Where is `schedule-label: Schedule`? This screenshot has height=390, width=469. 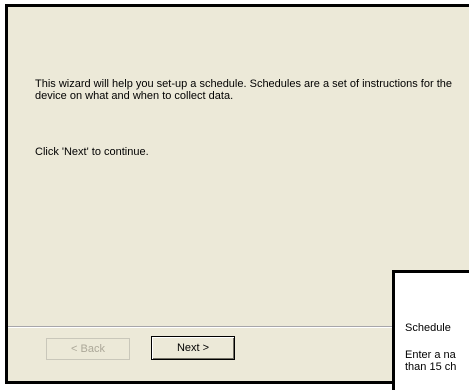
schedule-label: Schedule is located at coordinates (428, 328).